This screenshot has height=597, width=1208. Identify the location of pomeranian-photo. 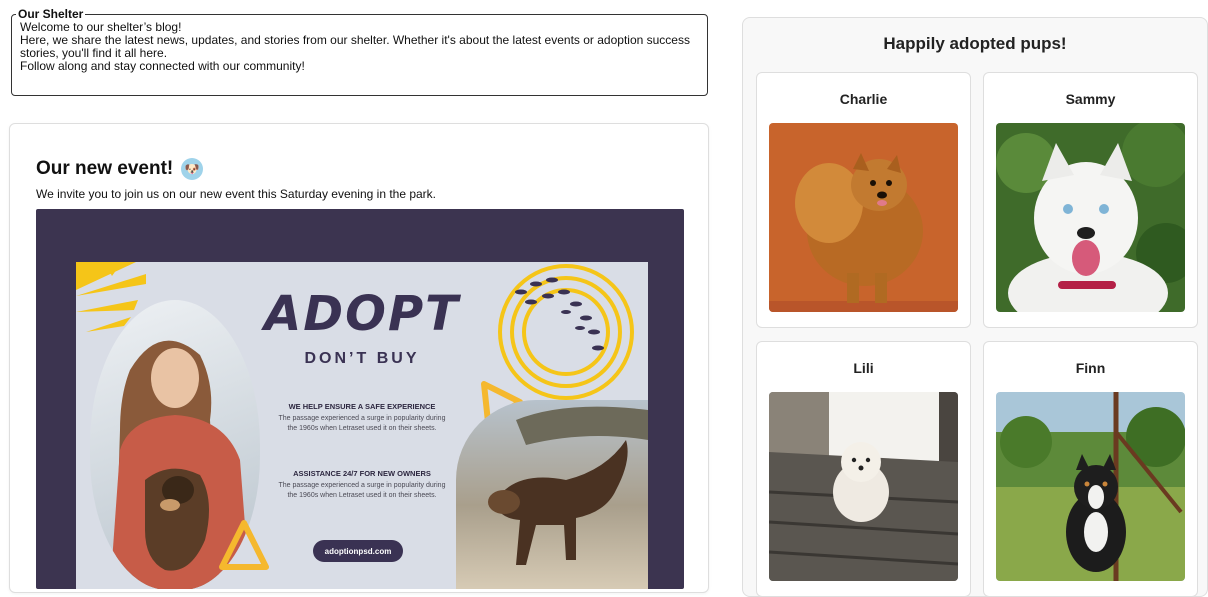
(863, 217).